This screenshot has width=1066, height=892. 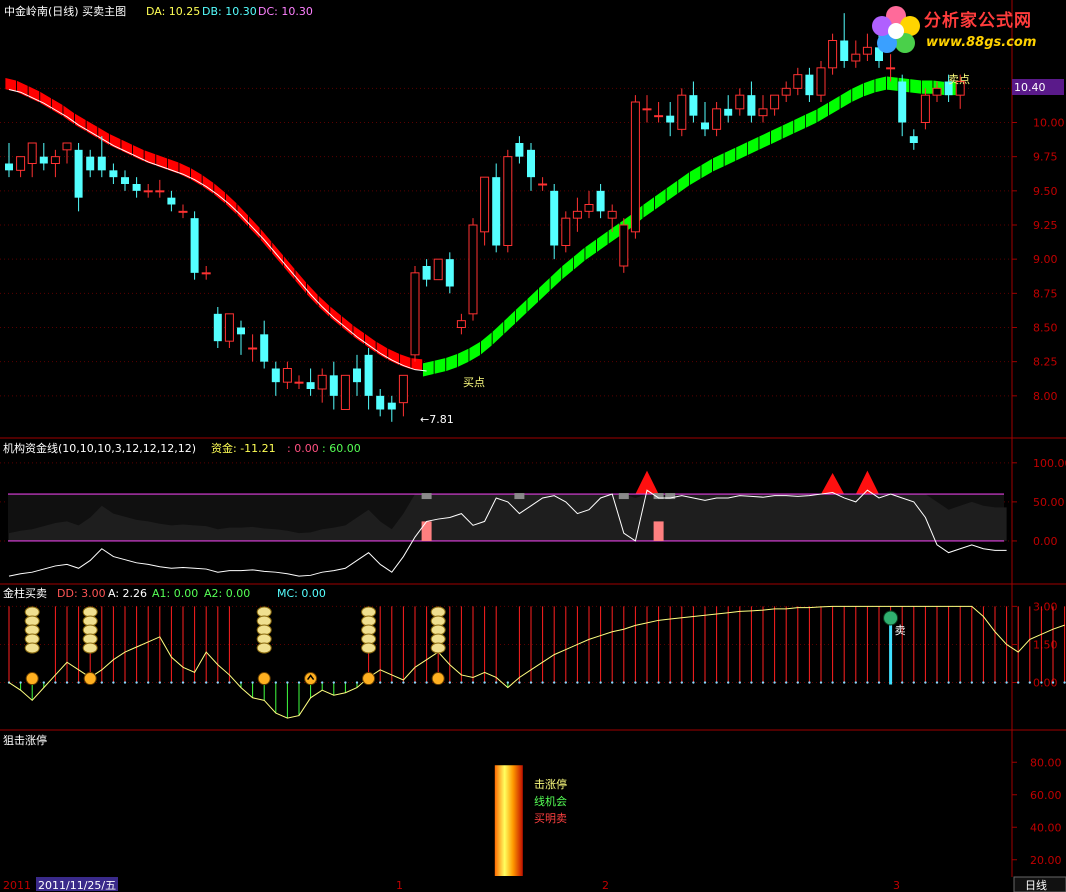 I want to click on a1-value: A1: 0.00, so click(x=175, y=593).